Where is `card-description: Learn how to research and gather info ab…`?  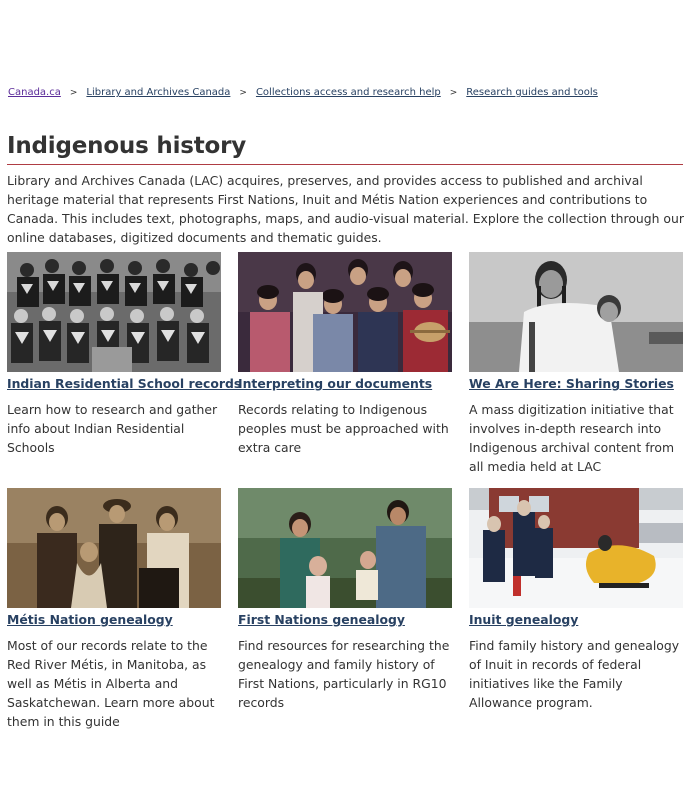
card-description: Learn how to research and gather info ab… is located at coordinates (112, 428).